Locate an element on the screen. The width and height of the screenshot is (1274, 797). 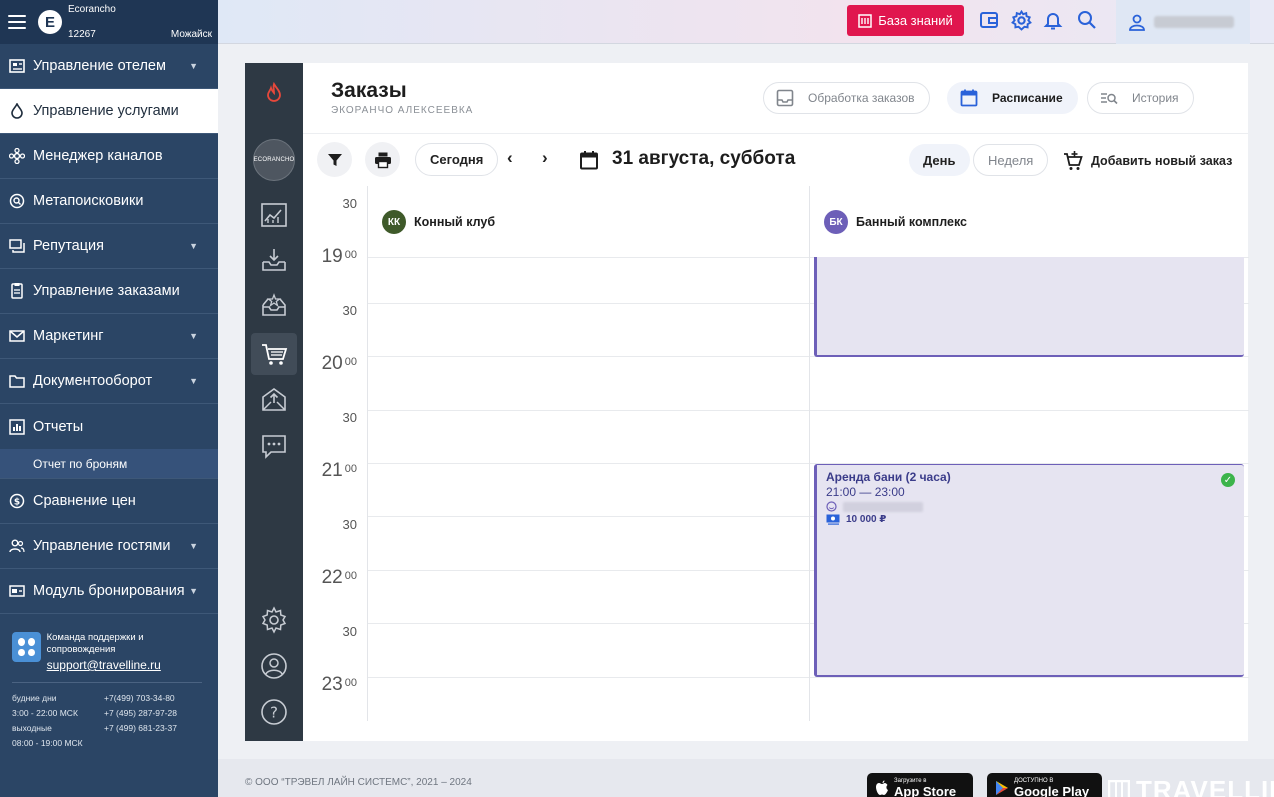
tab-order-processing: Обработка заказов is located at coordinates (846, 98).